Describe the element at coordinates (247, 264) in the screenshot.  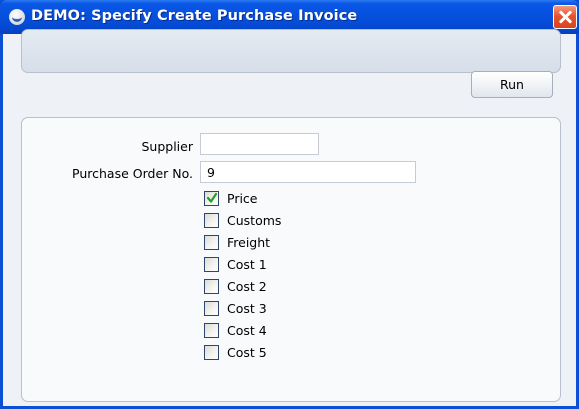
I see `checkbox-label-cost-1: Cost 1` at that location.